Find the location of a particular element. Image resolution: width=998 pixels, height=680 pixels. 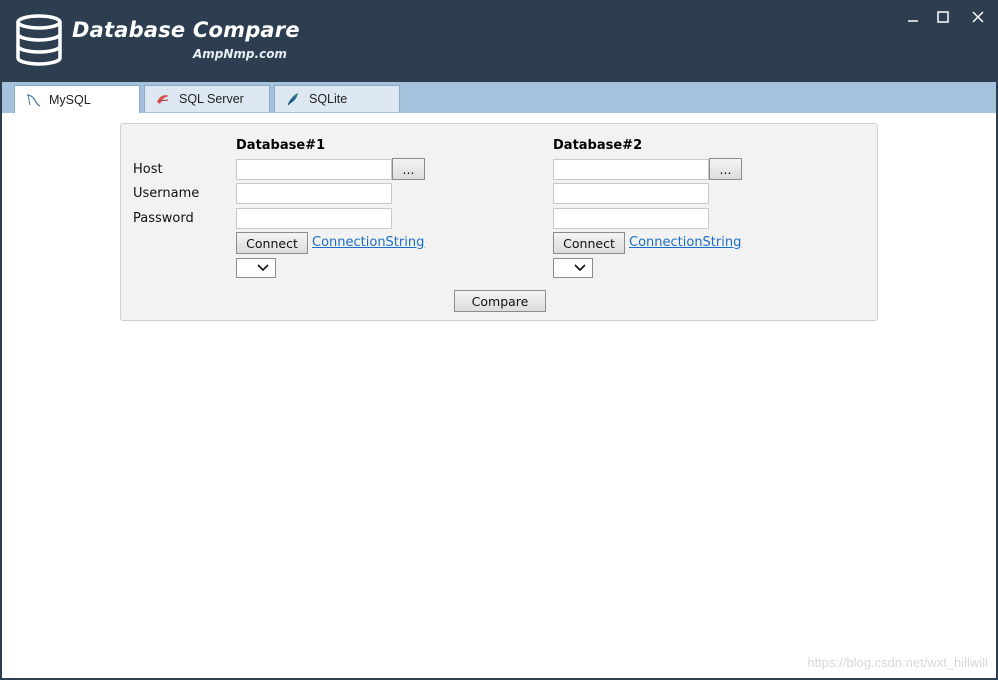

tab-label: MySQL is located at coordinates (70, 100).